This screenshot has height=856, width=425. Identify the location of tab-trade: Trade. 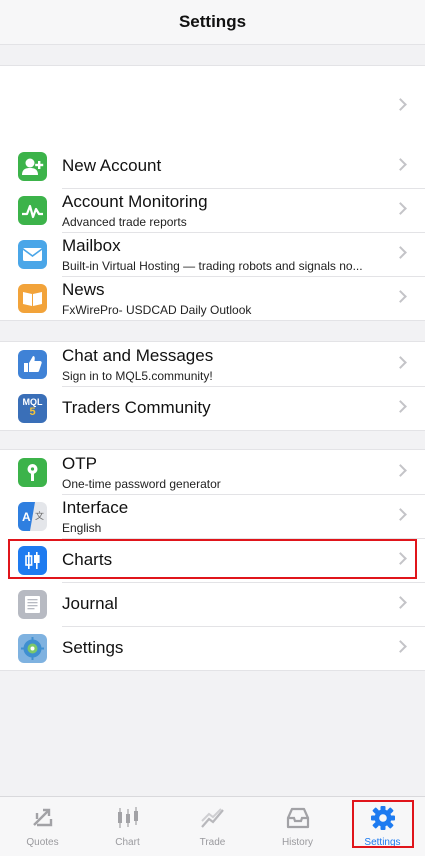
(212, 826).